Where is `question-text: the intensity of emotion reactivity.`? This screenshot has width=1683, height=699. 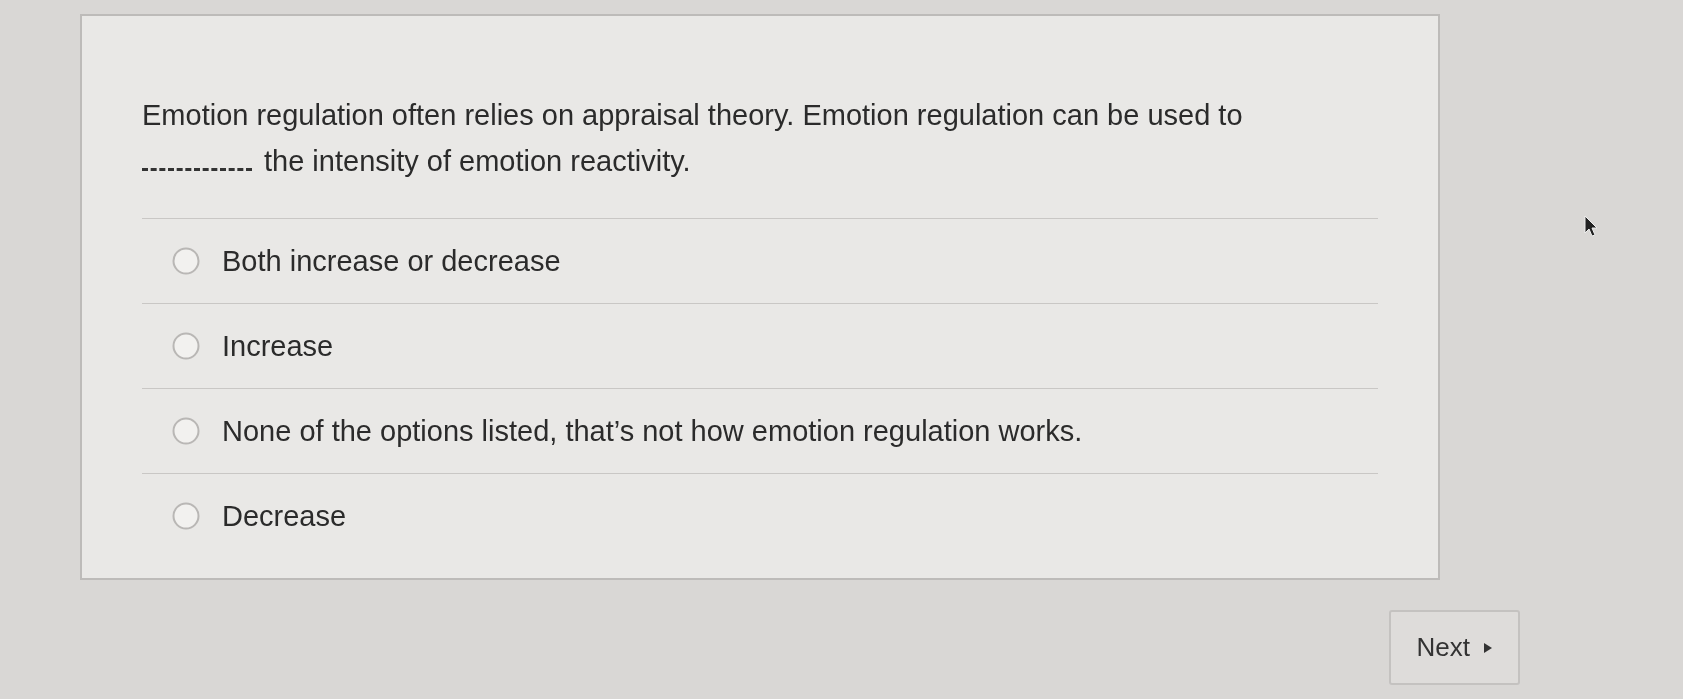 question-text: the intensity of emotion reactivity. is located at coordinates (477, 161).